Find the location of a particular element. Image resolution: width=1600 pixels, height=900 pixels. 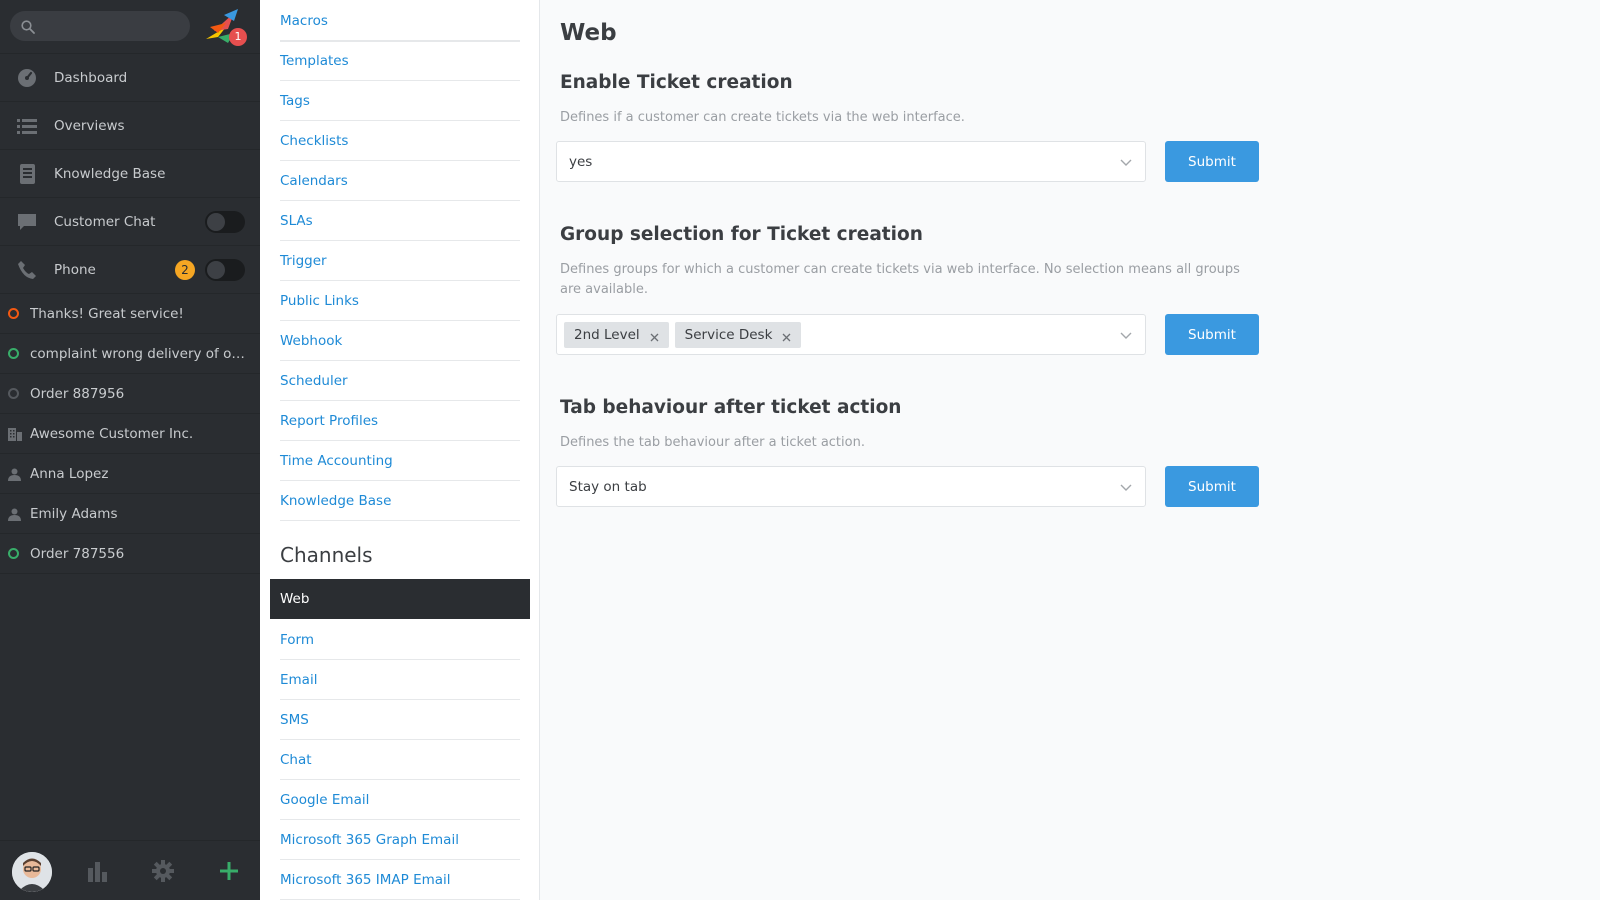

dashboard-icon is located at coordinates (27, 78).